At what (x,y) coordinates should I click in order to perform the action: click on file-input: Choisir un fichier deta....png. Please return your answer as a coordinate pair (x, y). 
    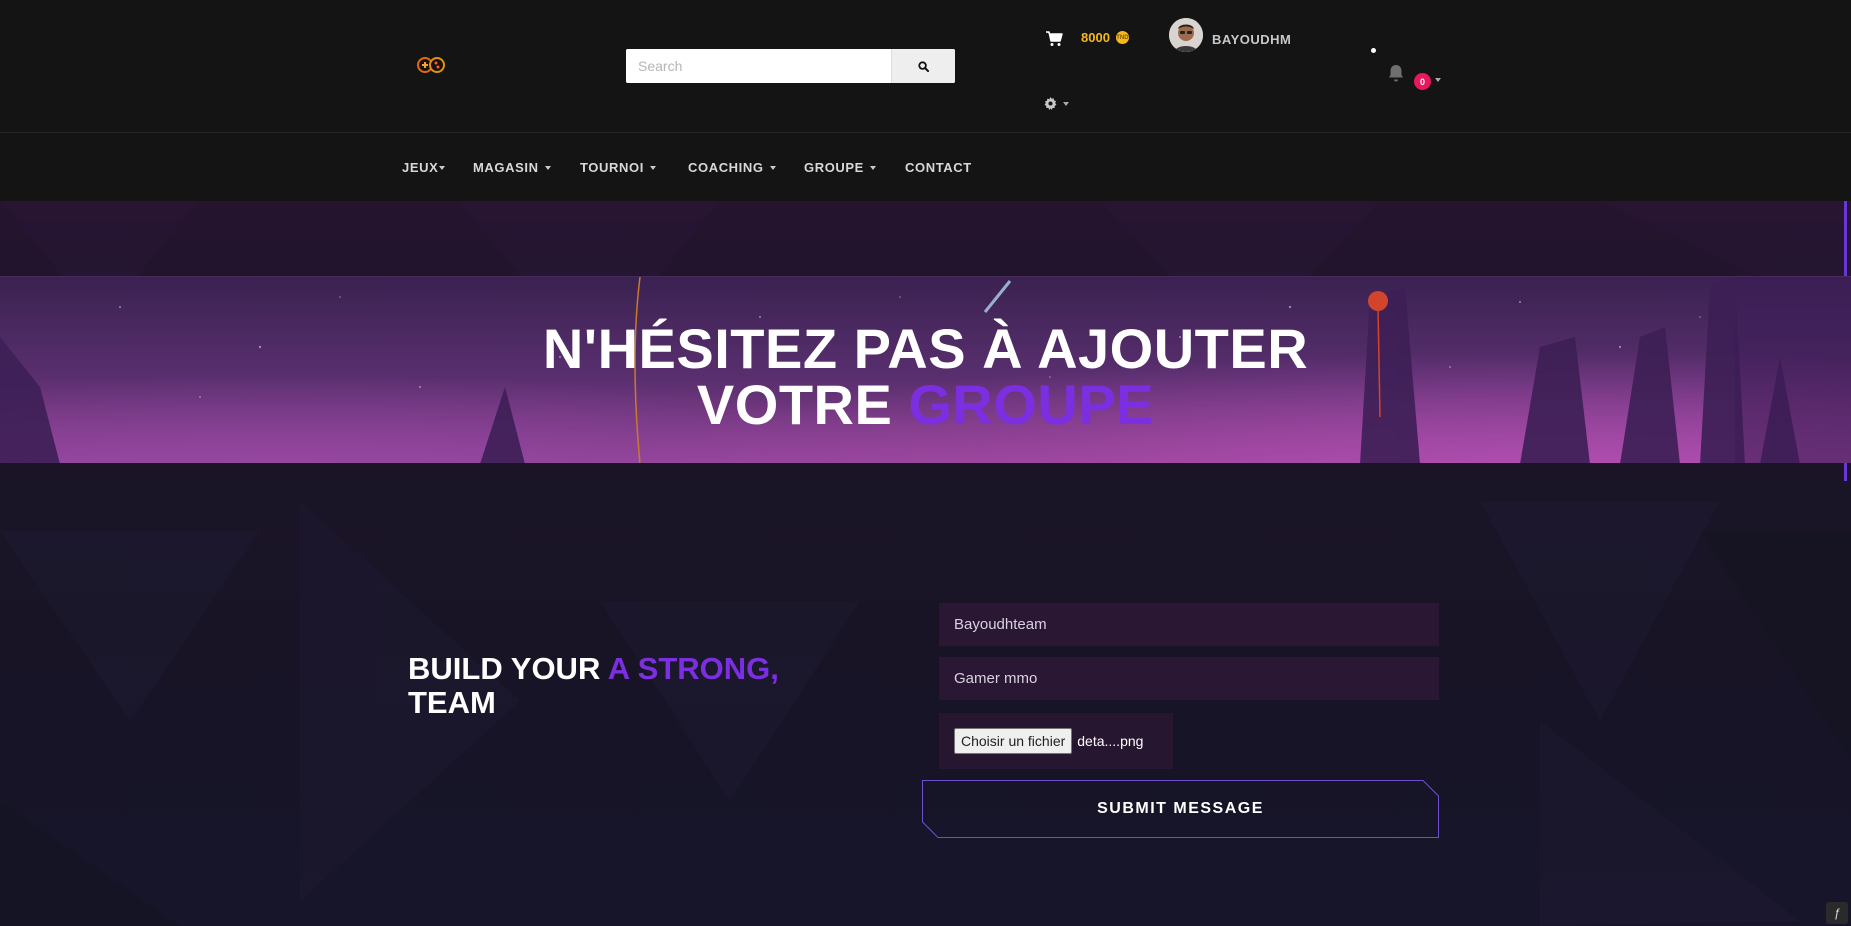
    Looking at the image, I should click on (1056, 741).